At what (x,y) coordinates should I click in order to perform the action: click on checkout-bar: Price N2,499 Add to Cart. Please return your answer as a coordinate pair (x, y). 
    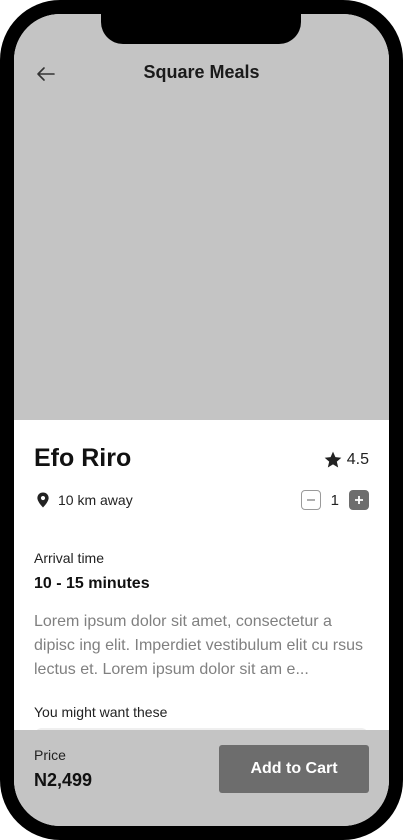
    Looking at the image, I should click on (201, 778).